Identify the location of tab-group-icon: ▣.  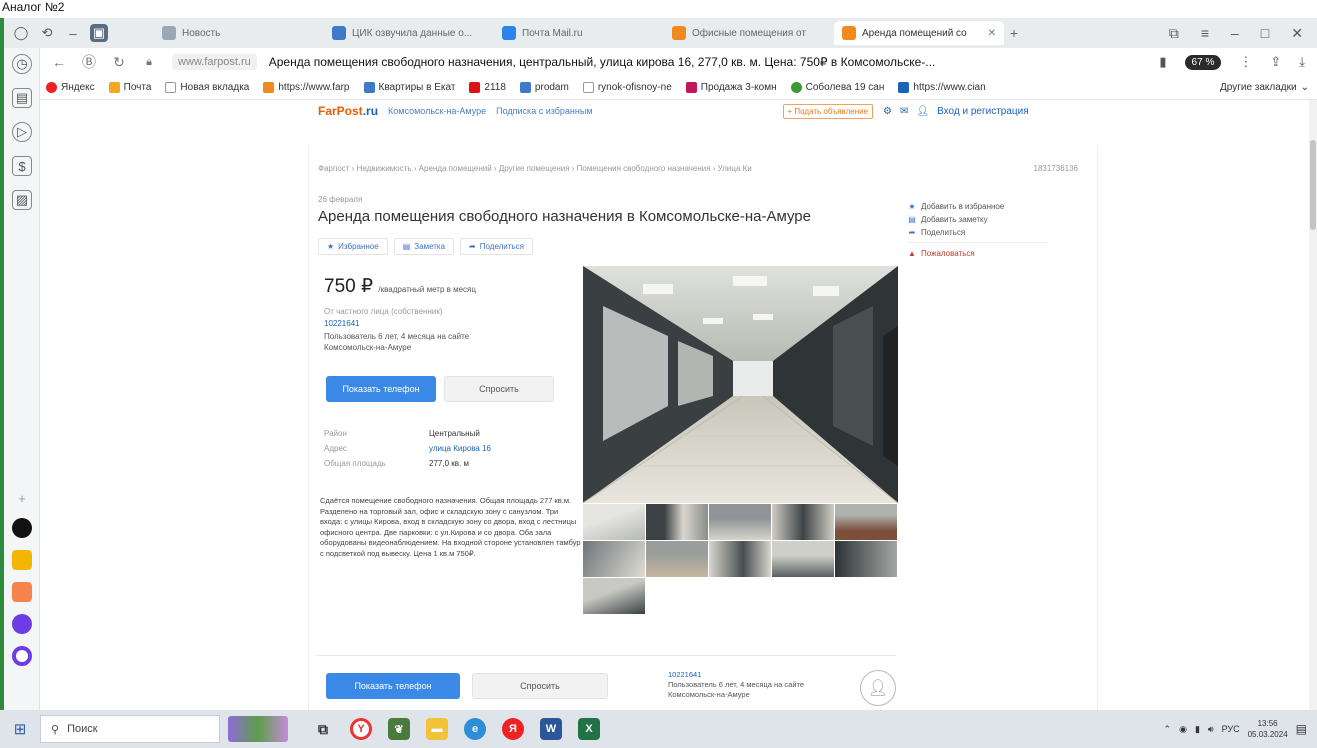
(99, 33).